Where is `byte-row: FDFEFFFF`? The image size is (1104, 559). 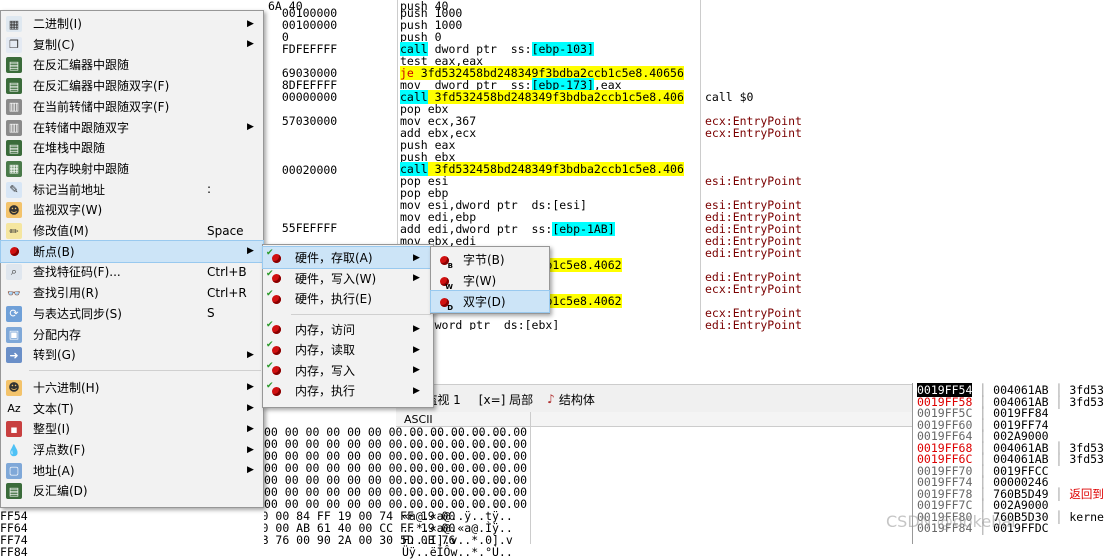 byte-row: FDFEFFFF is located at coordinates (303, 49).